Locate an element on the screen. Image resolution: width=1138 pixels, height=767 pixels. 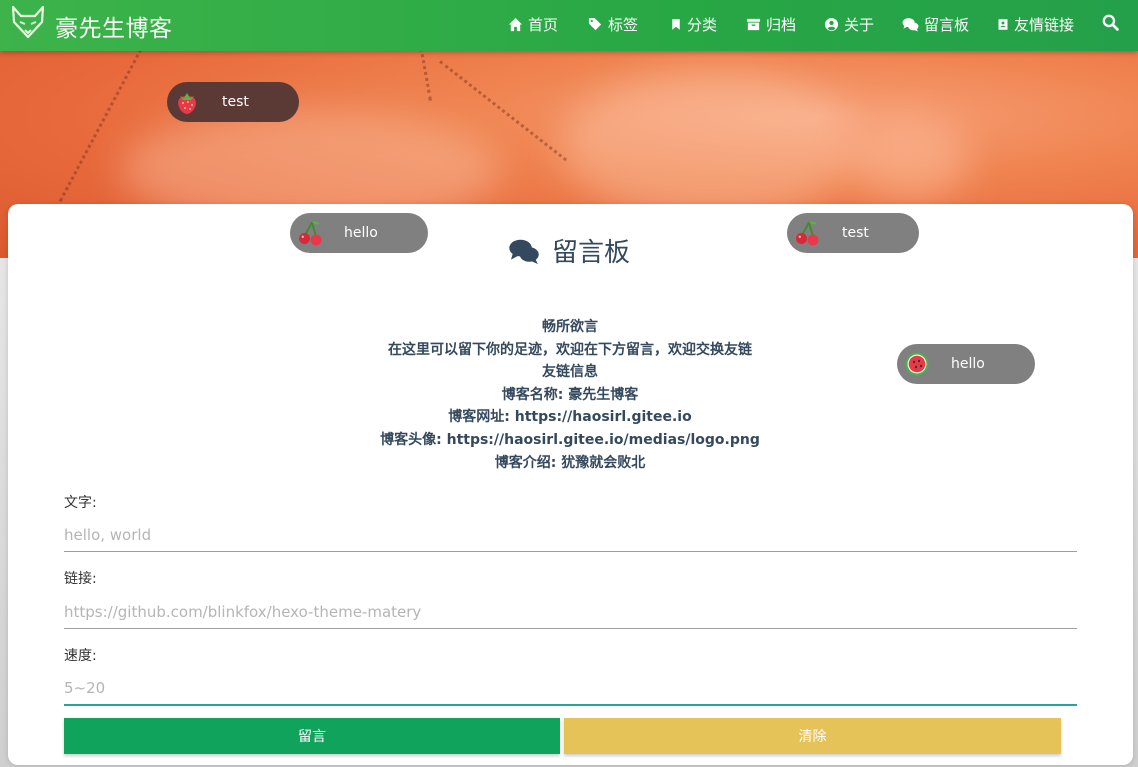
submit-message-button: 留言 is located at coordinates (312, 736).